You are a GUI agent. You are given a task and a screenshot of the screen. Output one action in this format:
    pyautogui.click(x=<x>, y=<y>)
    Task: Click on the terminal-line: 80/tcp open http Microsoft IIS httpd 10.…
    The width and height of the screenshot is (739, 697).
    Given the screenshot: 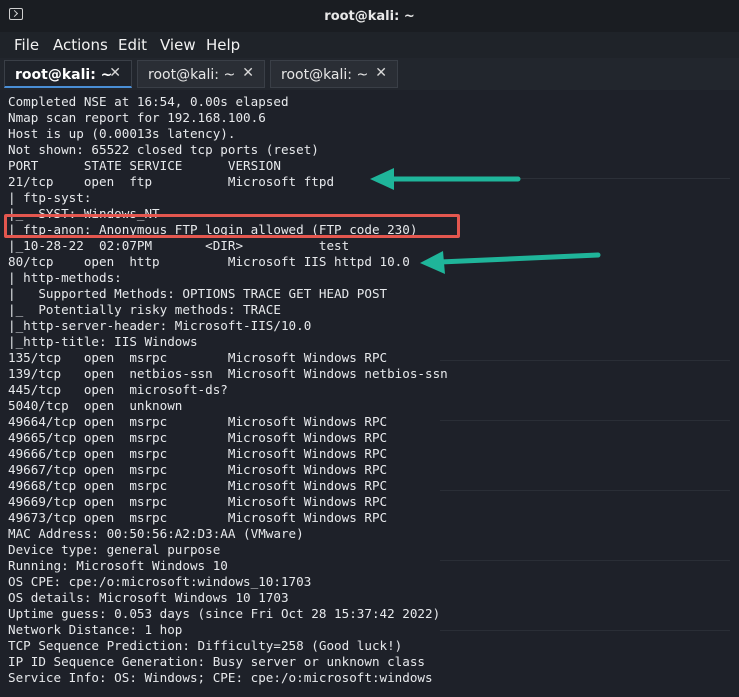 What is the action you would take?
    pyautogui.click(x=209, y=261)
    